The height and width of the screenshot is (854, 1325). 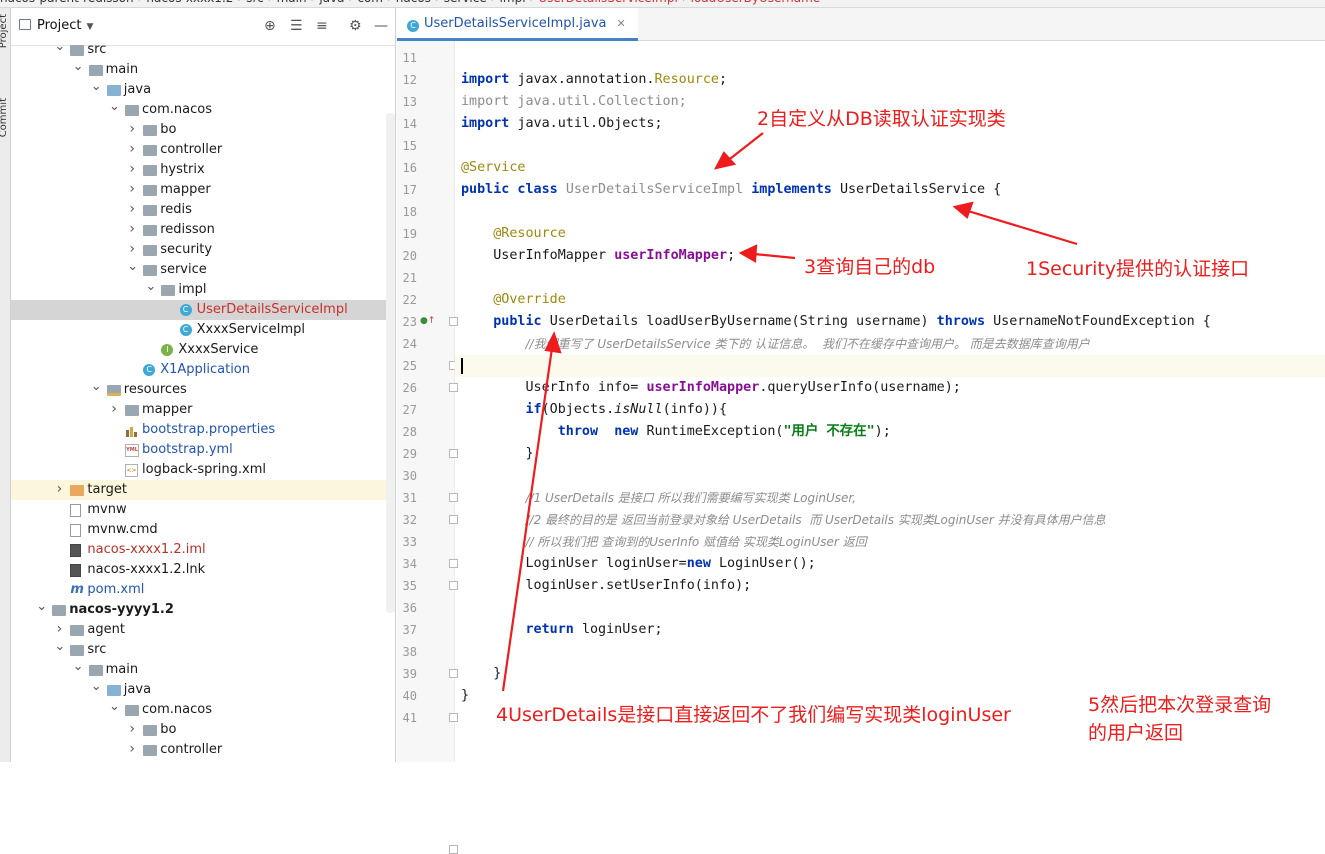 What do you see at coordinates (270, 26) in the screenshot?
I see `locate-icon: ⊕` at bounding box center [270, 26].